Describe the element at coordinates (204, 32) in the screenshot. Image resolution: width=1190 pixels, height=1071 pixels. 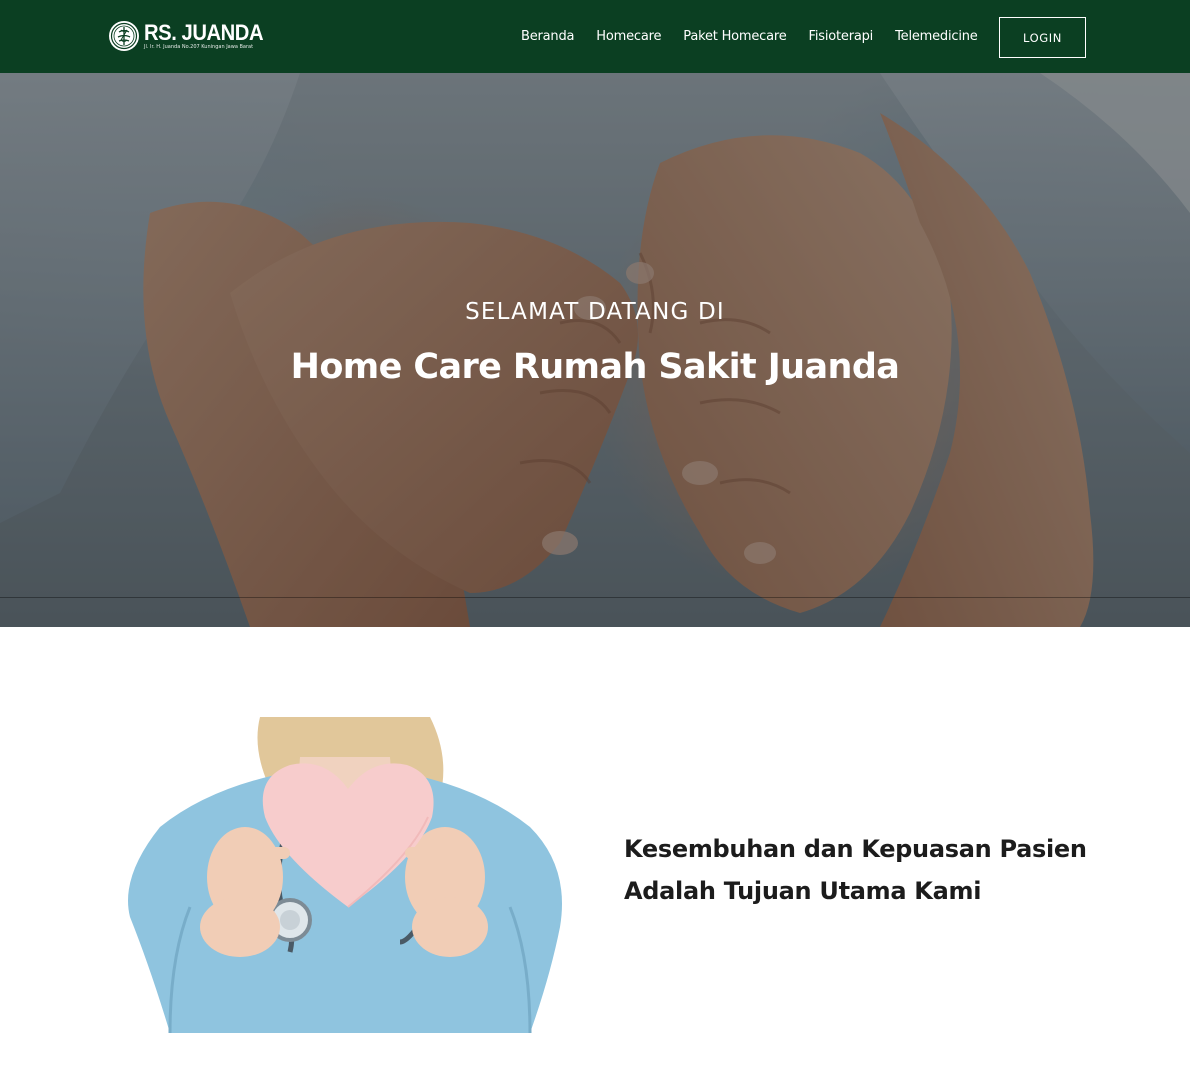
I see `brand-name: RS. JUANDA` at that location.